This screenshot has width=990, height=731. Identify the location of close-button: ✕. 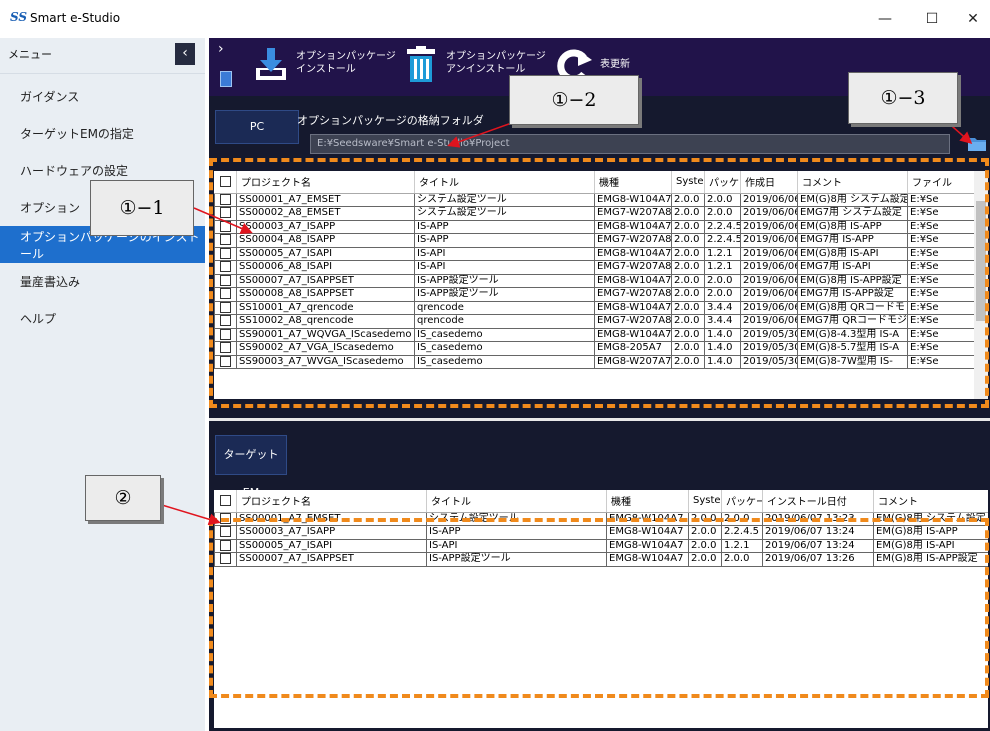
(973, 19).